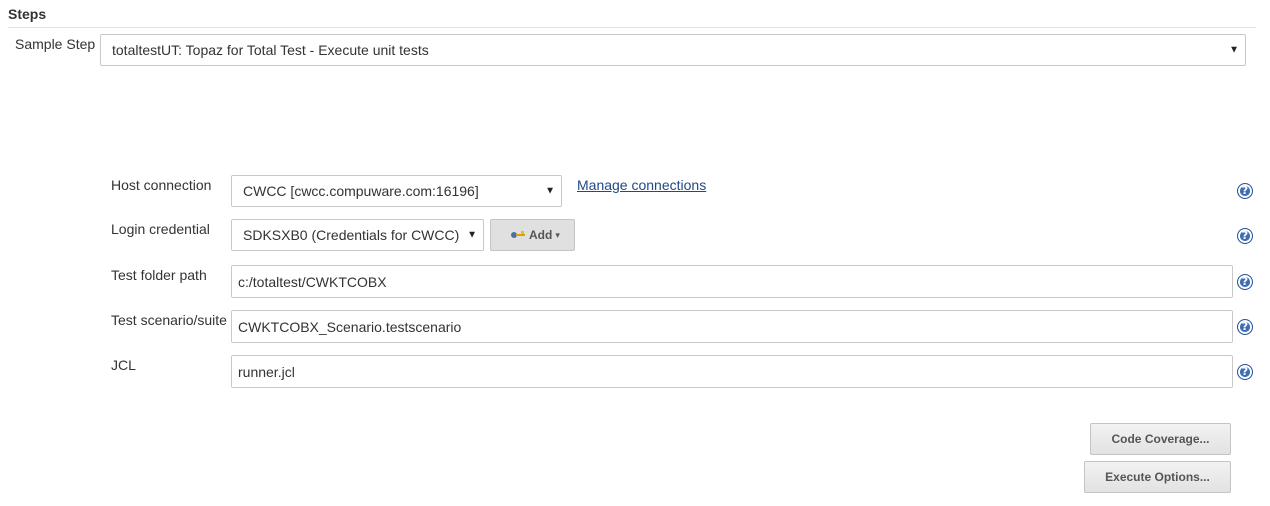 The height and width of the screenshot is (506, 1270). What do you see at coordinates (557, 234) in the screenshot?
I see `caret-down-icon: ▾` at bounding box center [557, 234].